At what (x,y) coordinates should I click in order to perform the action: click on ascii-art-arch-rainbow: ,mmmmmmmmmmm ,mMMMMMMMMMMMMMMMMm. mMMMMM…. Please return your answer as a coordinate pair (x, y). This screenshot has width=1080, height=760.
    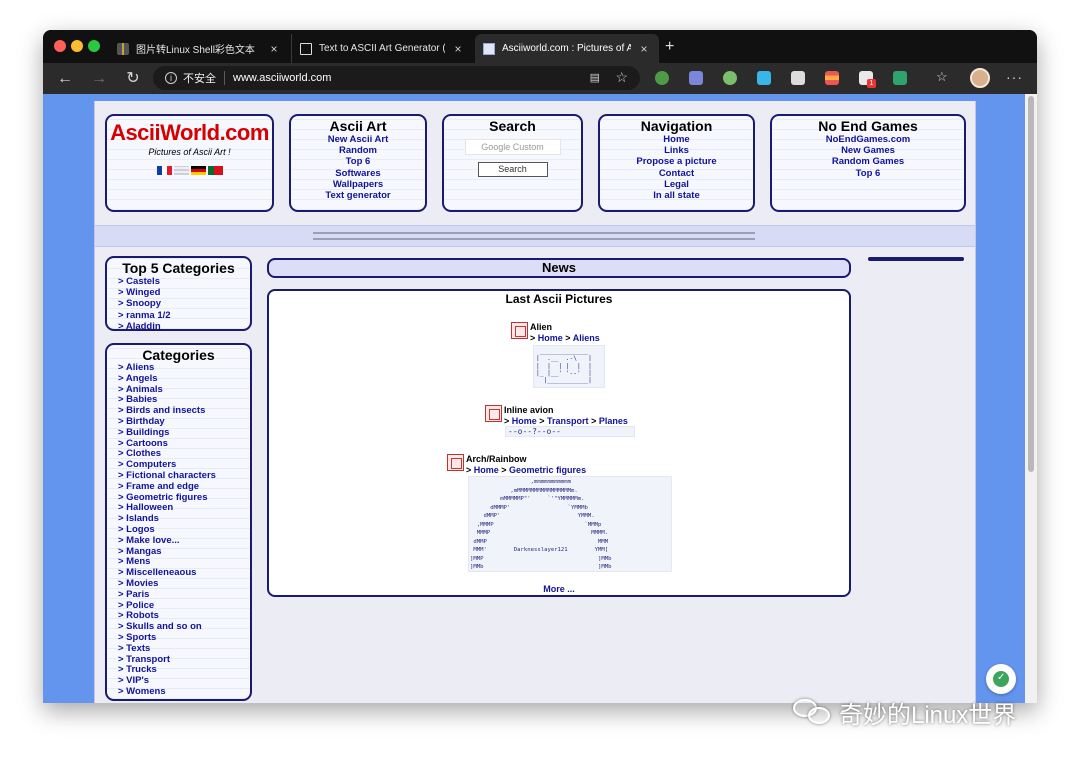
    Looking at the image, I should click on (570, 524).